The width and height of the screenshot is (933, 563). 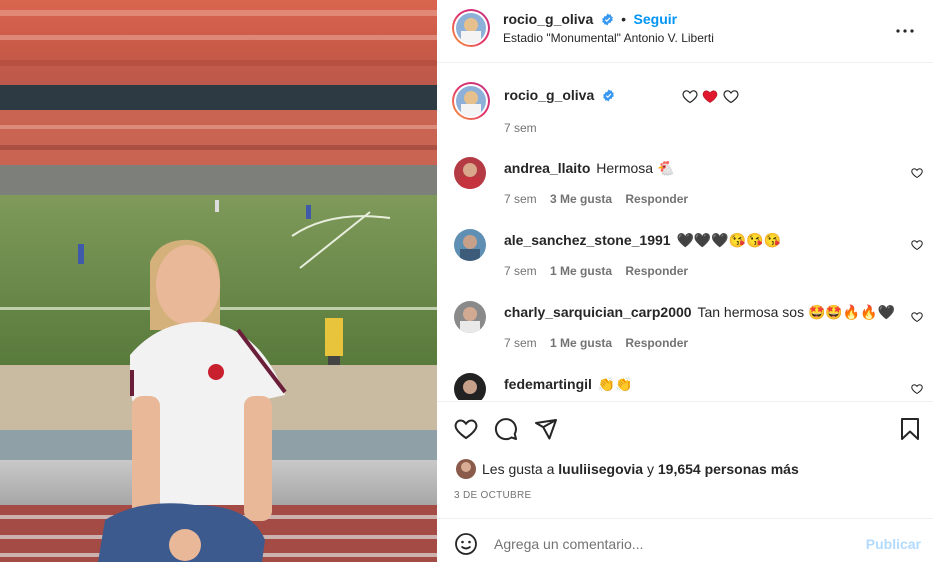 I want to click on caption-author: rocio_g_oliva, so click(x=549, y=95).